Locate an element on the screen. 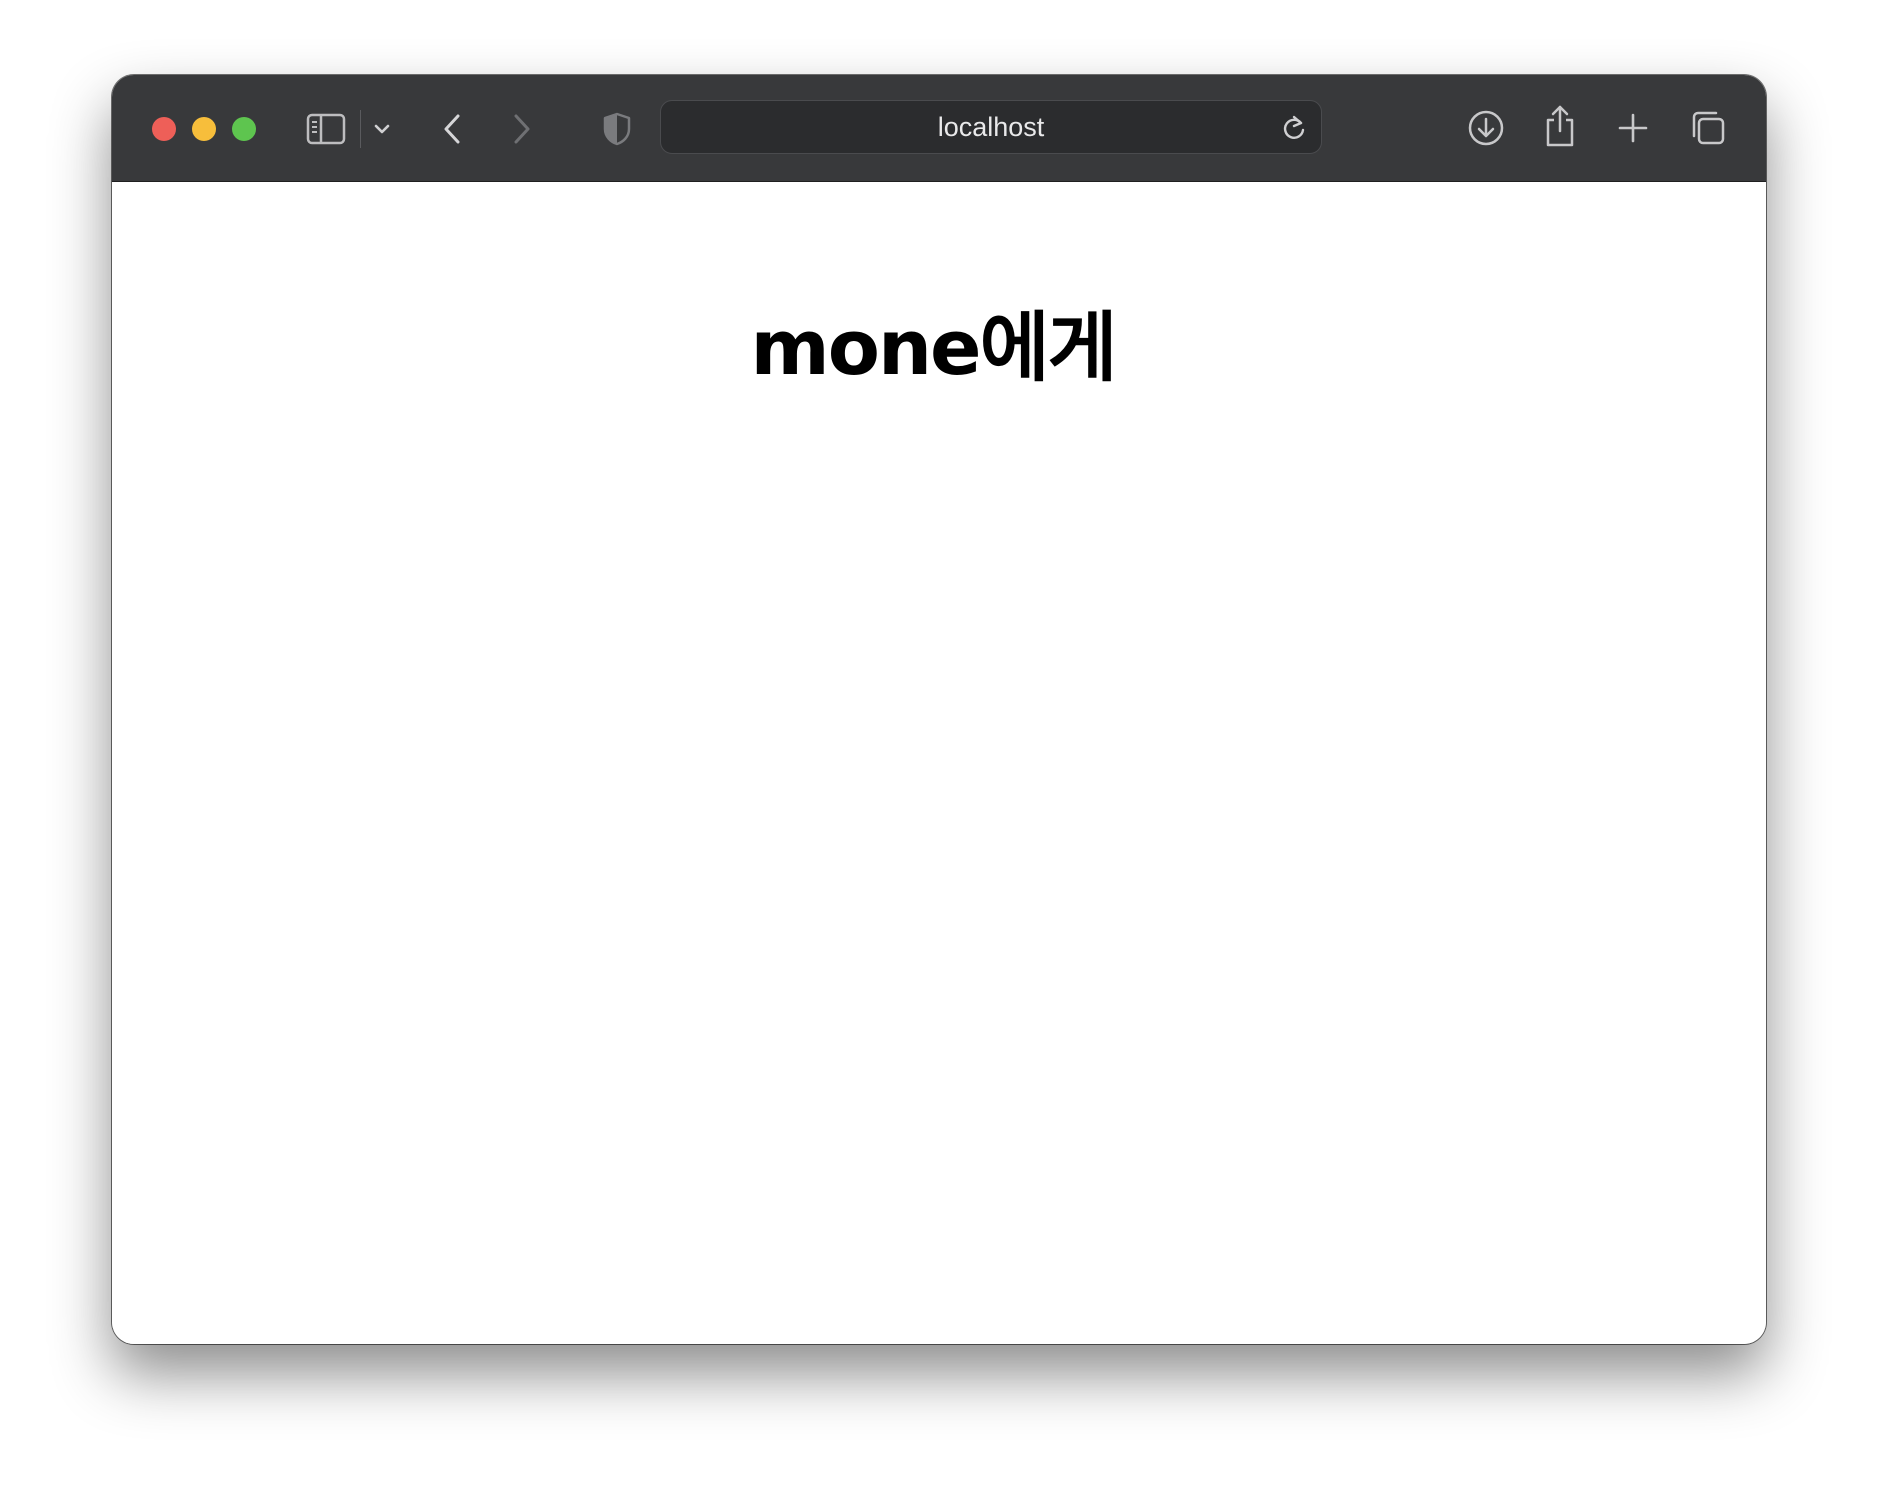 The height and width of the screenshot is (1492, 1878). download-icon is located at coordinates (1486, 128).